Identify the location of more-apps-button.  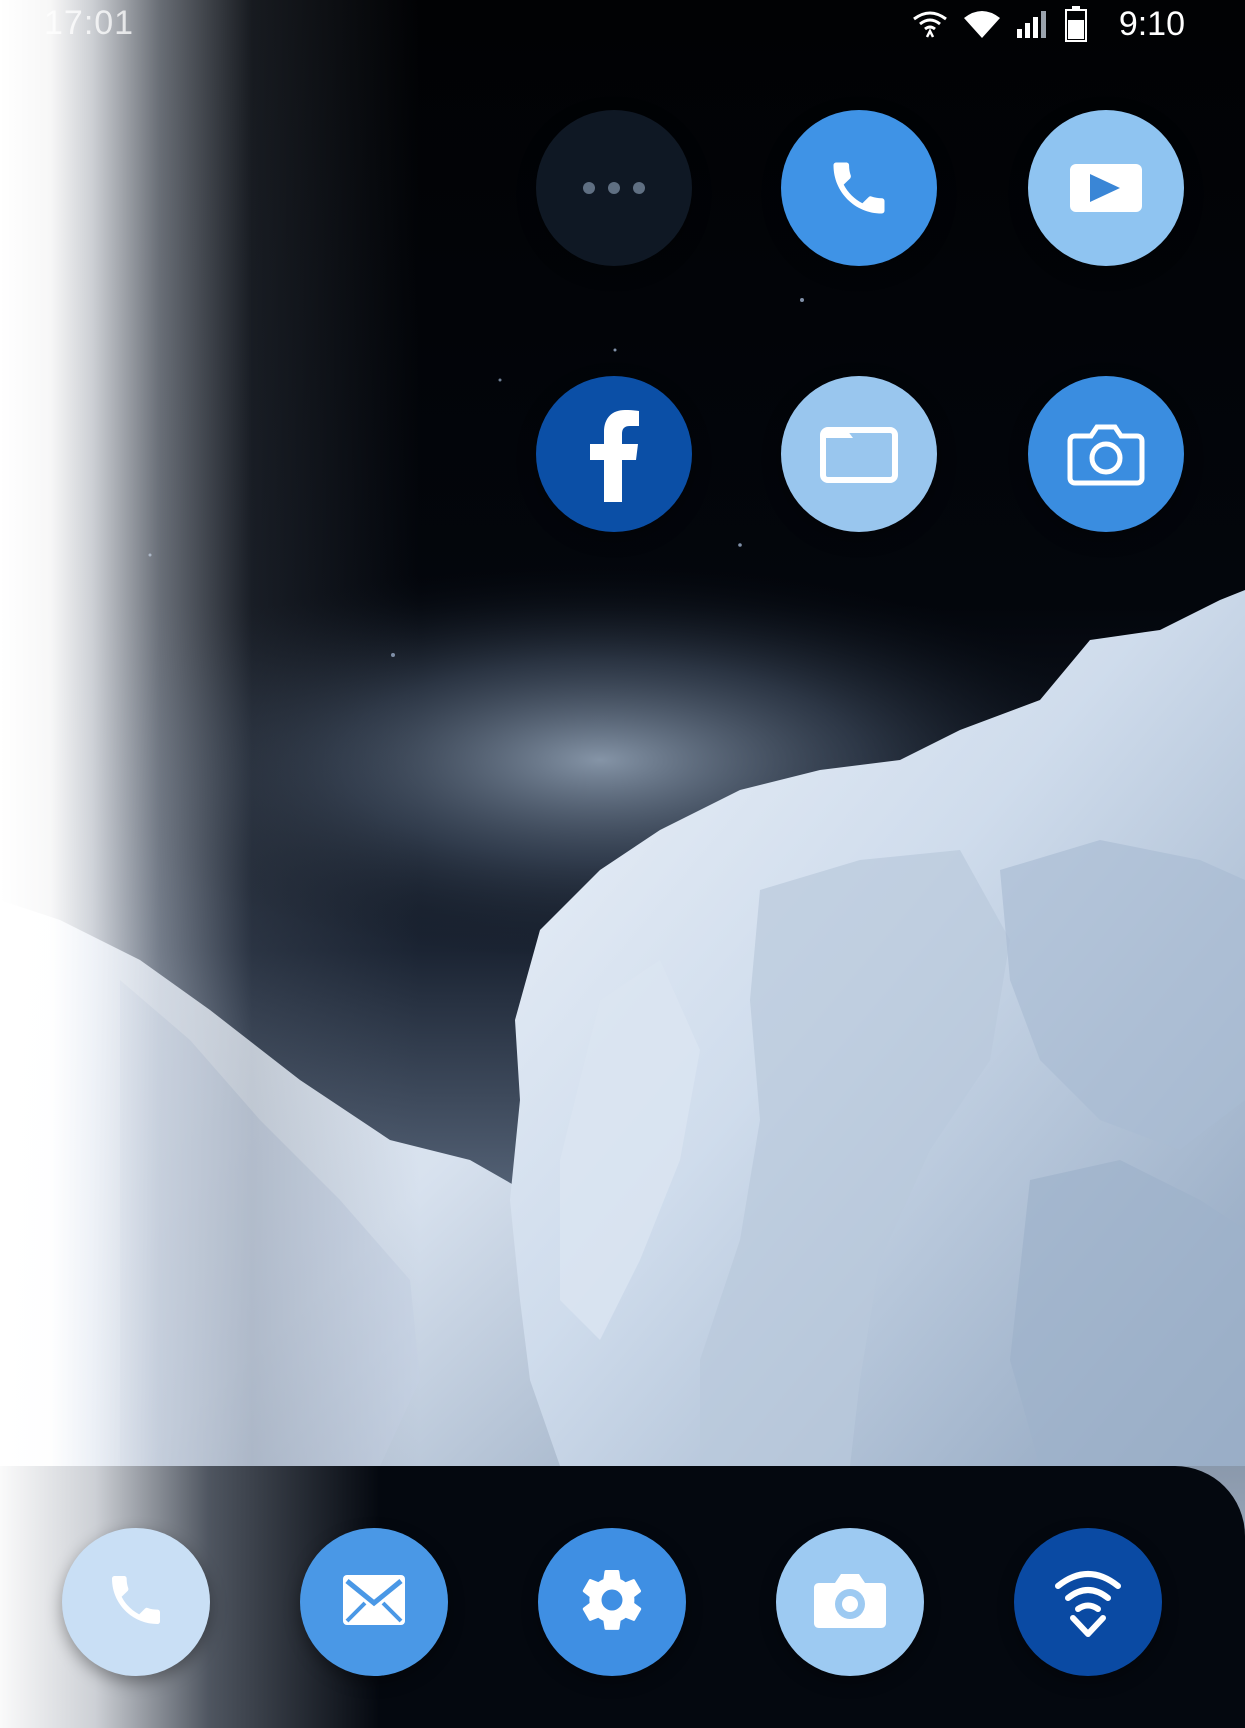
(614, 188).